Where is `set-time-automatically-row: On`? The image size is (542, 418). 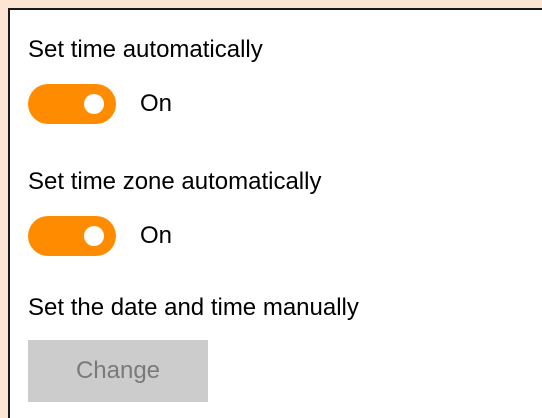
set-time-automatically-row: On is located at coordinates (100, 104).